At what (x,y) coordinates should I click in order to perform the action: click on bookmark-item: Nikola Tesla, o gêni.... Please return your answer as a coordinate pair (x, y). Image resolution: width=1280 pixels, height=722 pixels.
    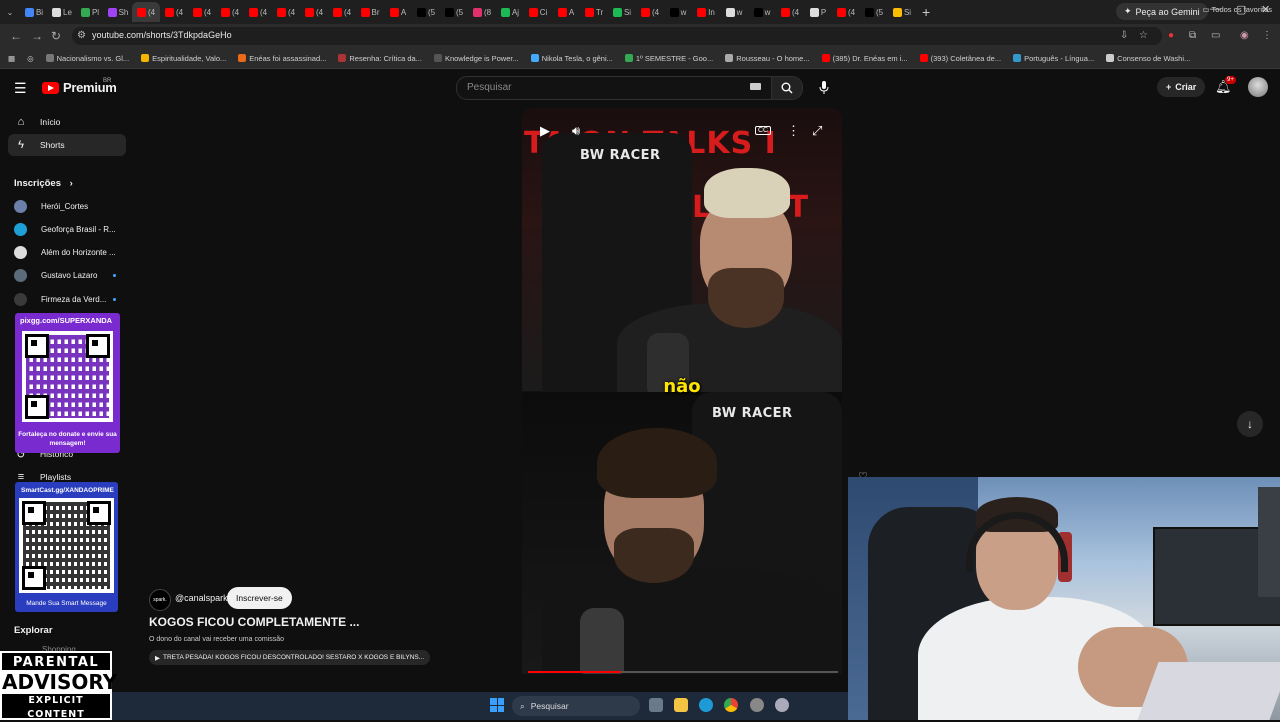
    Looking at the image, I should click on (571, 58).